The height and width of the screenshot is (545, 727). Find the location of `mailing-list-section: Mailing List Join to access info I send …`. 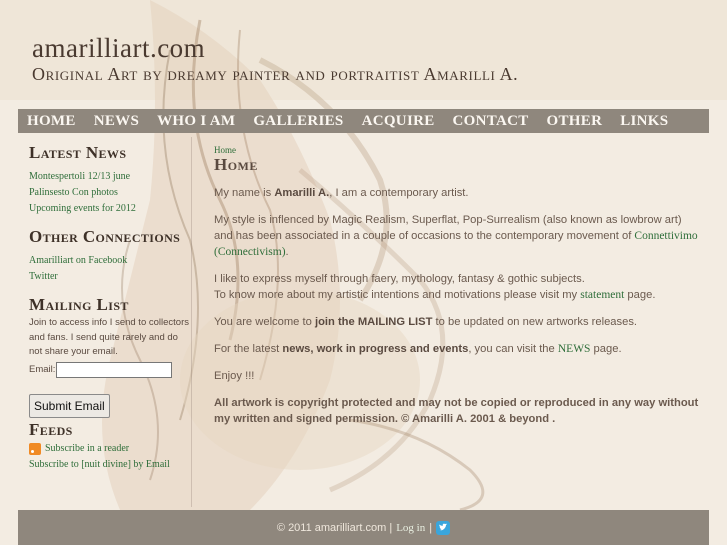

mailing-list-section: Mailing List Join to access info I send … is located at coordinates (109, 356).